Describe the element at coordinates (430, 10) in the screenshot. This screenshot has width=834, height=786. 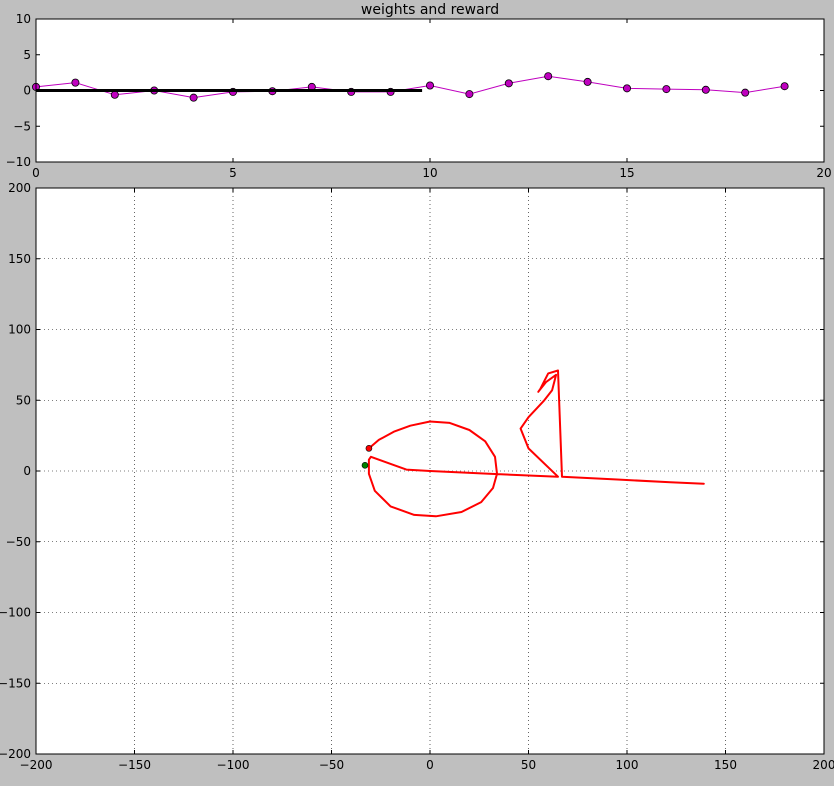
I see `chart0-title: weights and reward` at that location.